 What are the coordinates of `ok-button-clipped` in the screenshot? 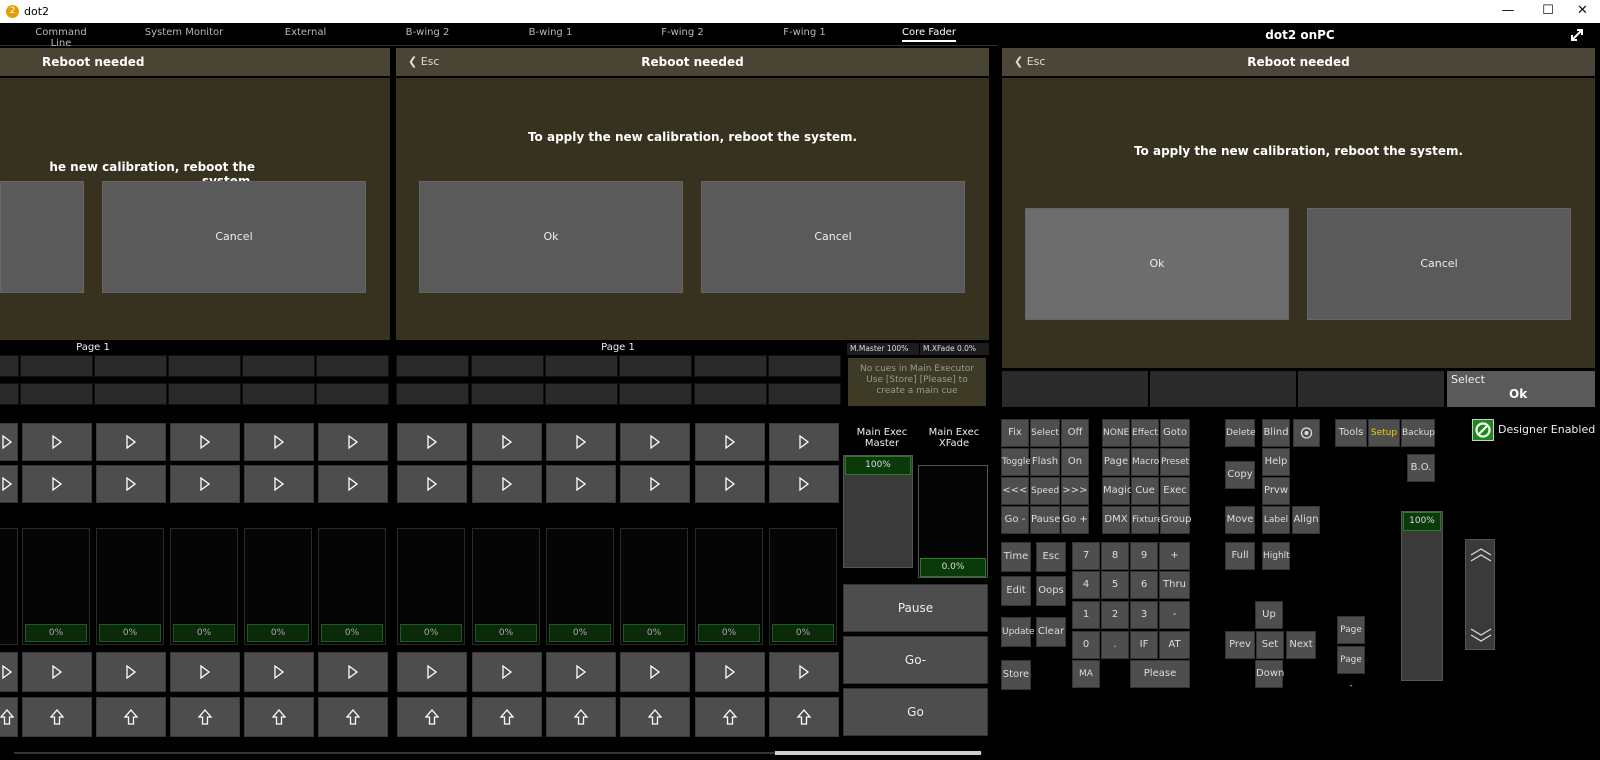 It's located at (42, 237).